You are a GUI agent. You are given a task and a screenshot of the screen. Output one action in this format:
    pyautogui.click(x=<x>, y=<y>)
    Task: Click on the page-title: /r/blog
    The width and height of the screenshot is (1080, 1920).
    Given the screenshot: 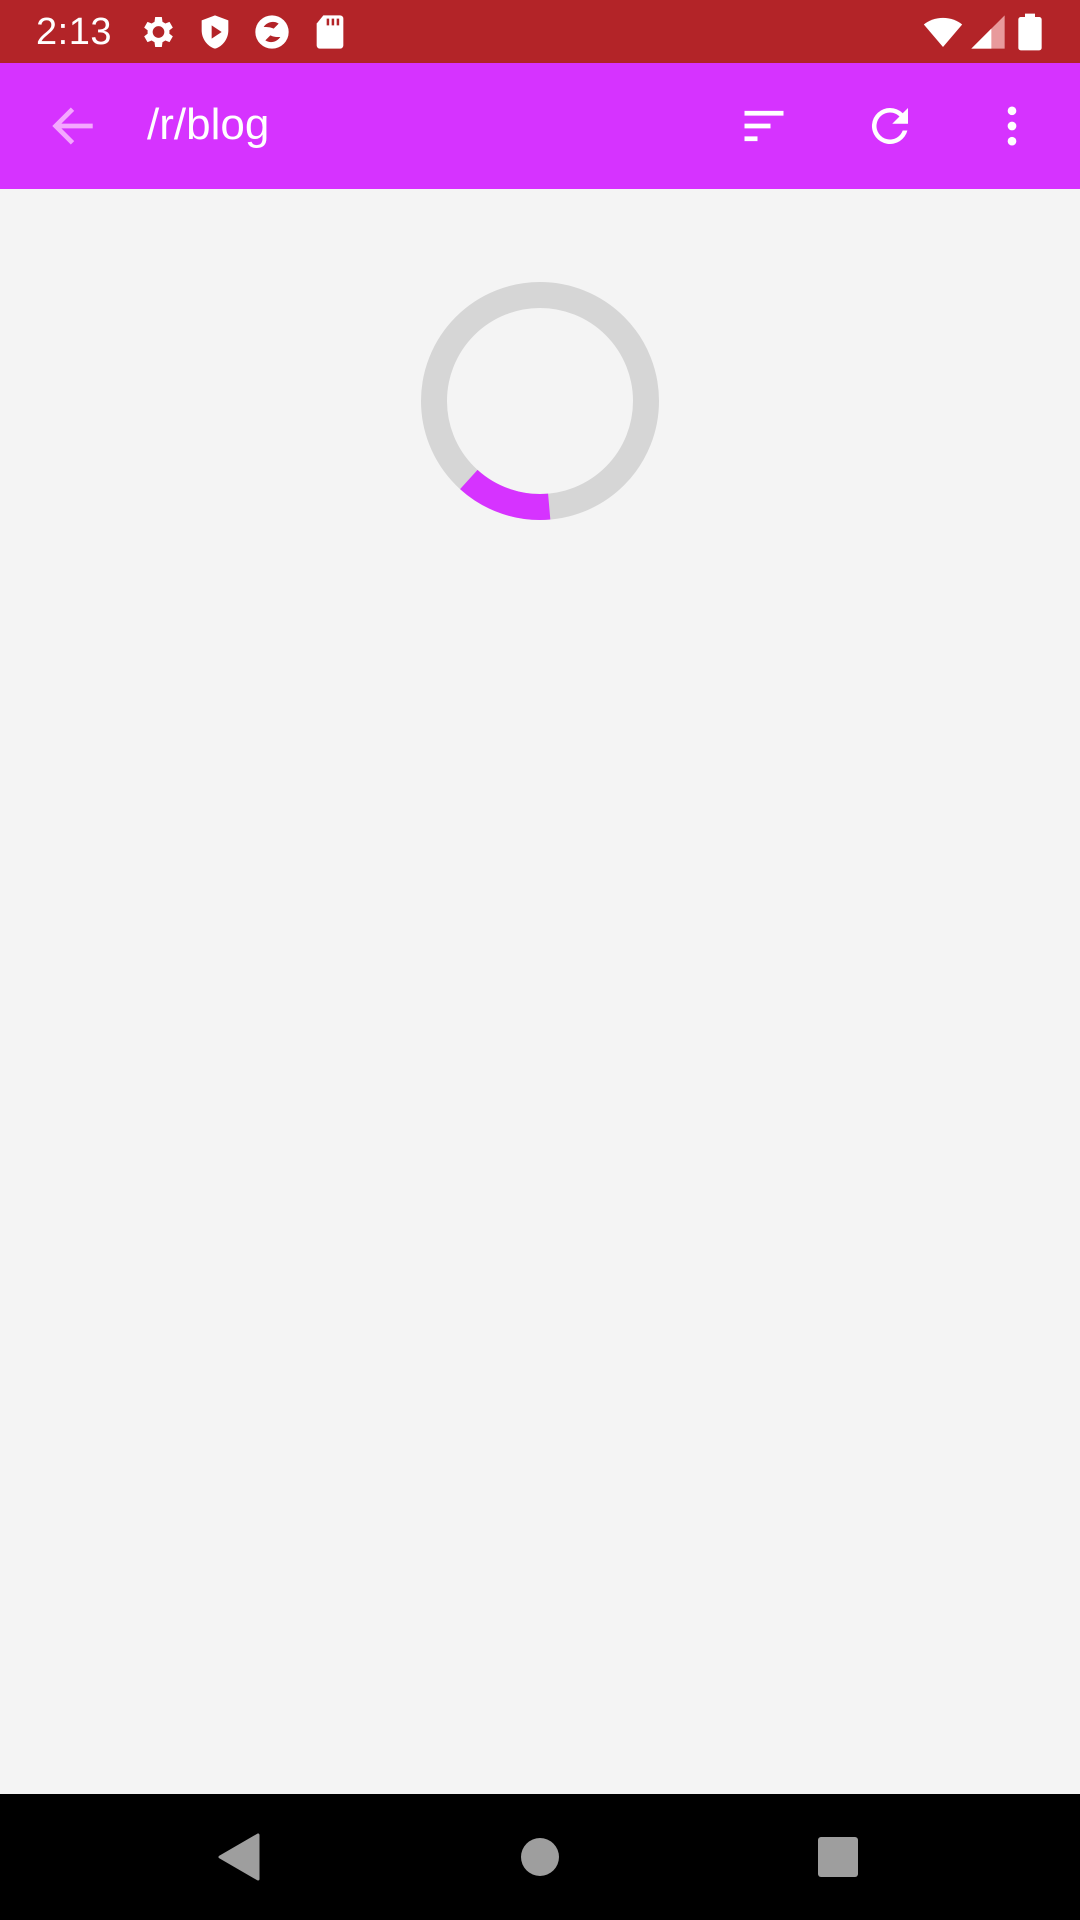 What is the action you would take?
    pyautogui.click(x=208, y=124)
    